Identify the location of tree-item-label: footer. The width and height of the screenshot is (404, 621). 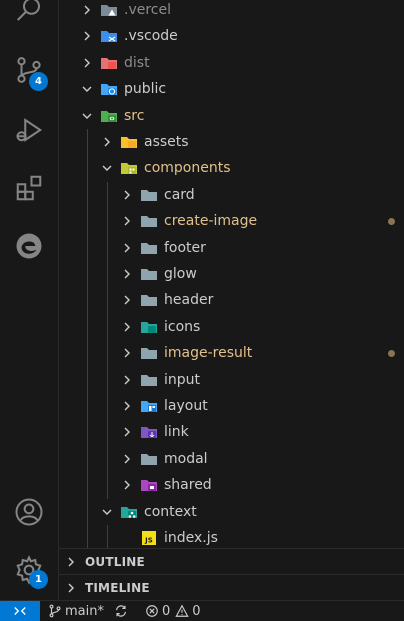
(185, 247).